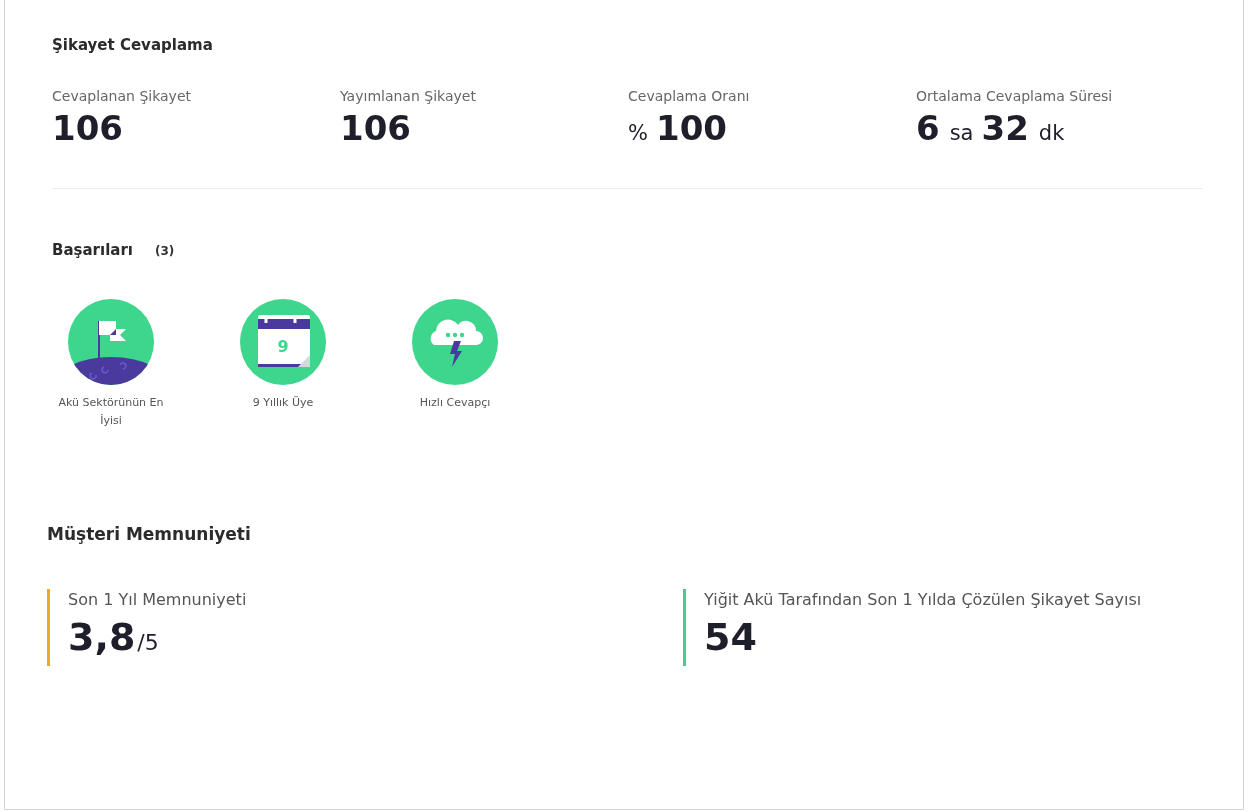  I want to click on stat-value: 6 sa 32 dk, so click(991, 128).